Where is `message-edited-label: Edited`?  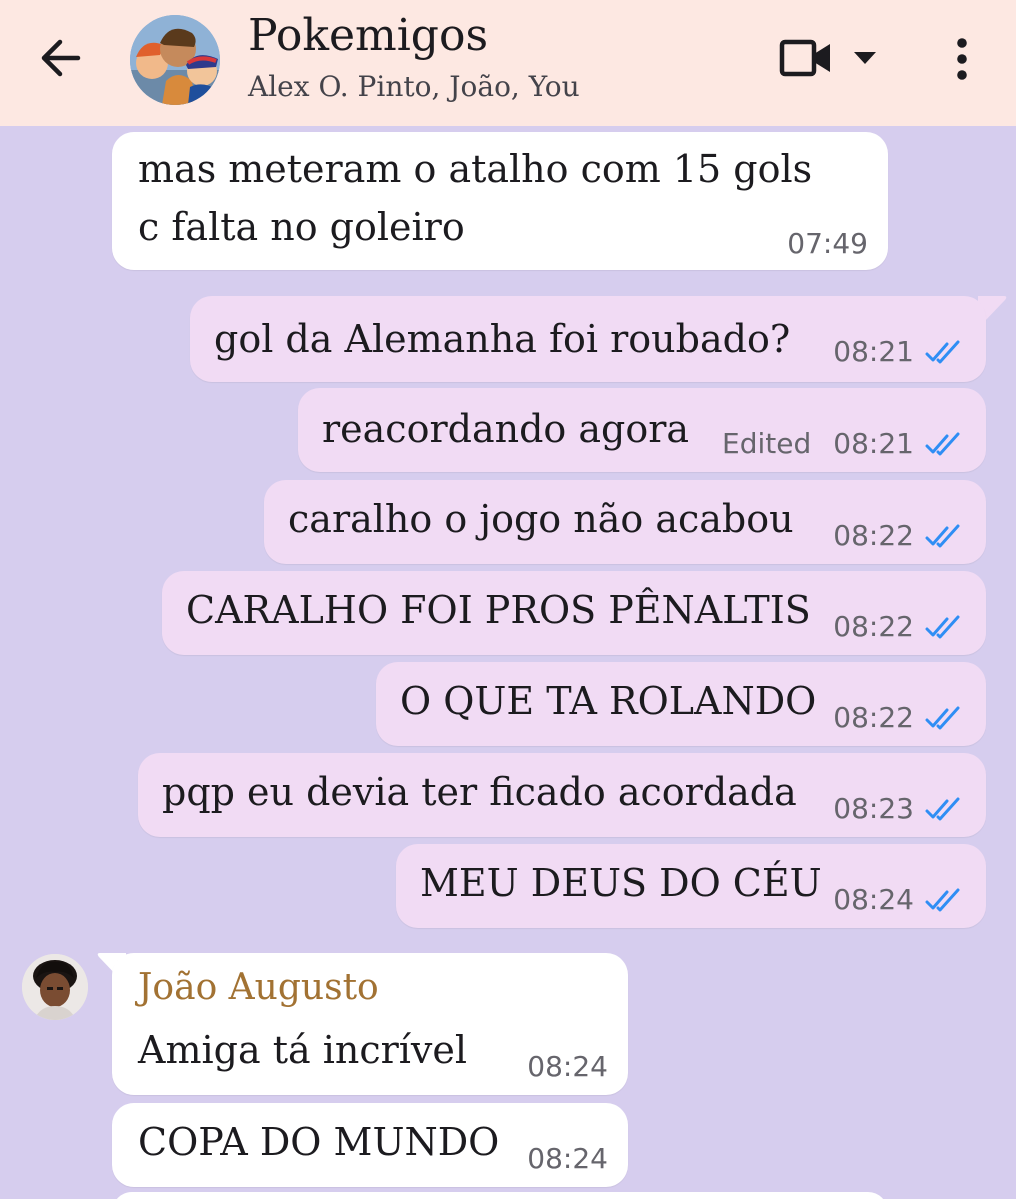 message-edited-label: Edited is located at coordinates (767, 443).